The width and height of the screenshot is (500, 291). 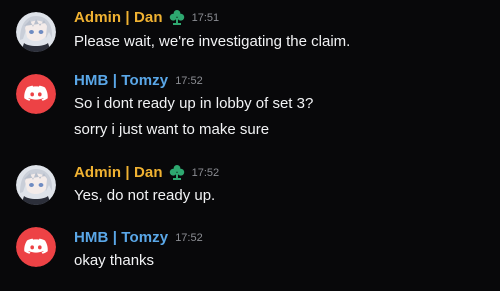 What do you see at coordinates (194, 103) in the screenshot?
I see `message-text: So i dont ready up in lobby of set 3?` at bounding box center [194, 103].